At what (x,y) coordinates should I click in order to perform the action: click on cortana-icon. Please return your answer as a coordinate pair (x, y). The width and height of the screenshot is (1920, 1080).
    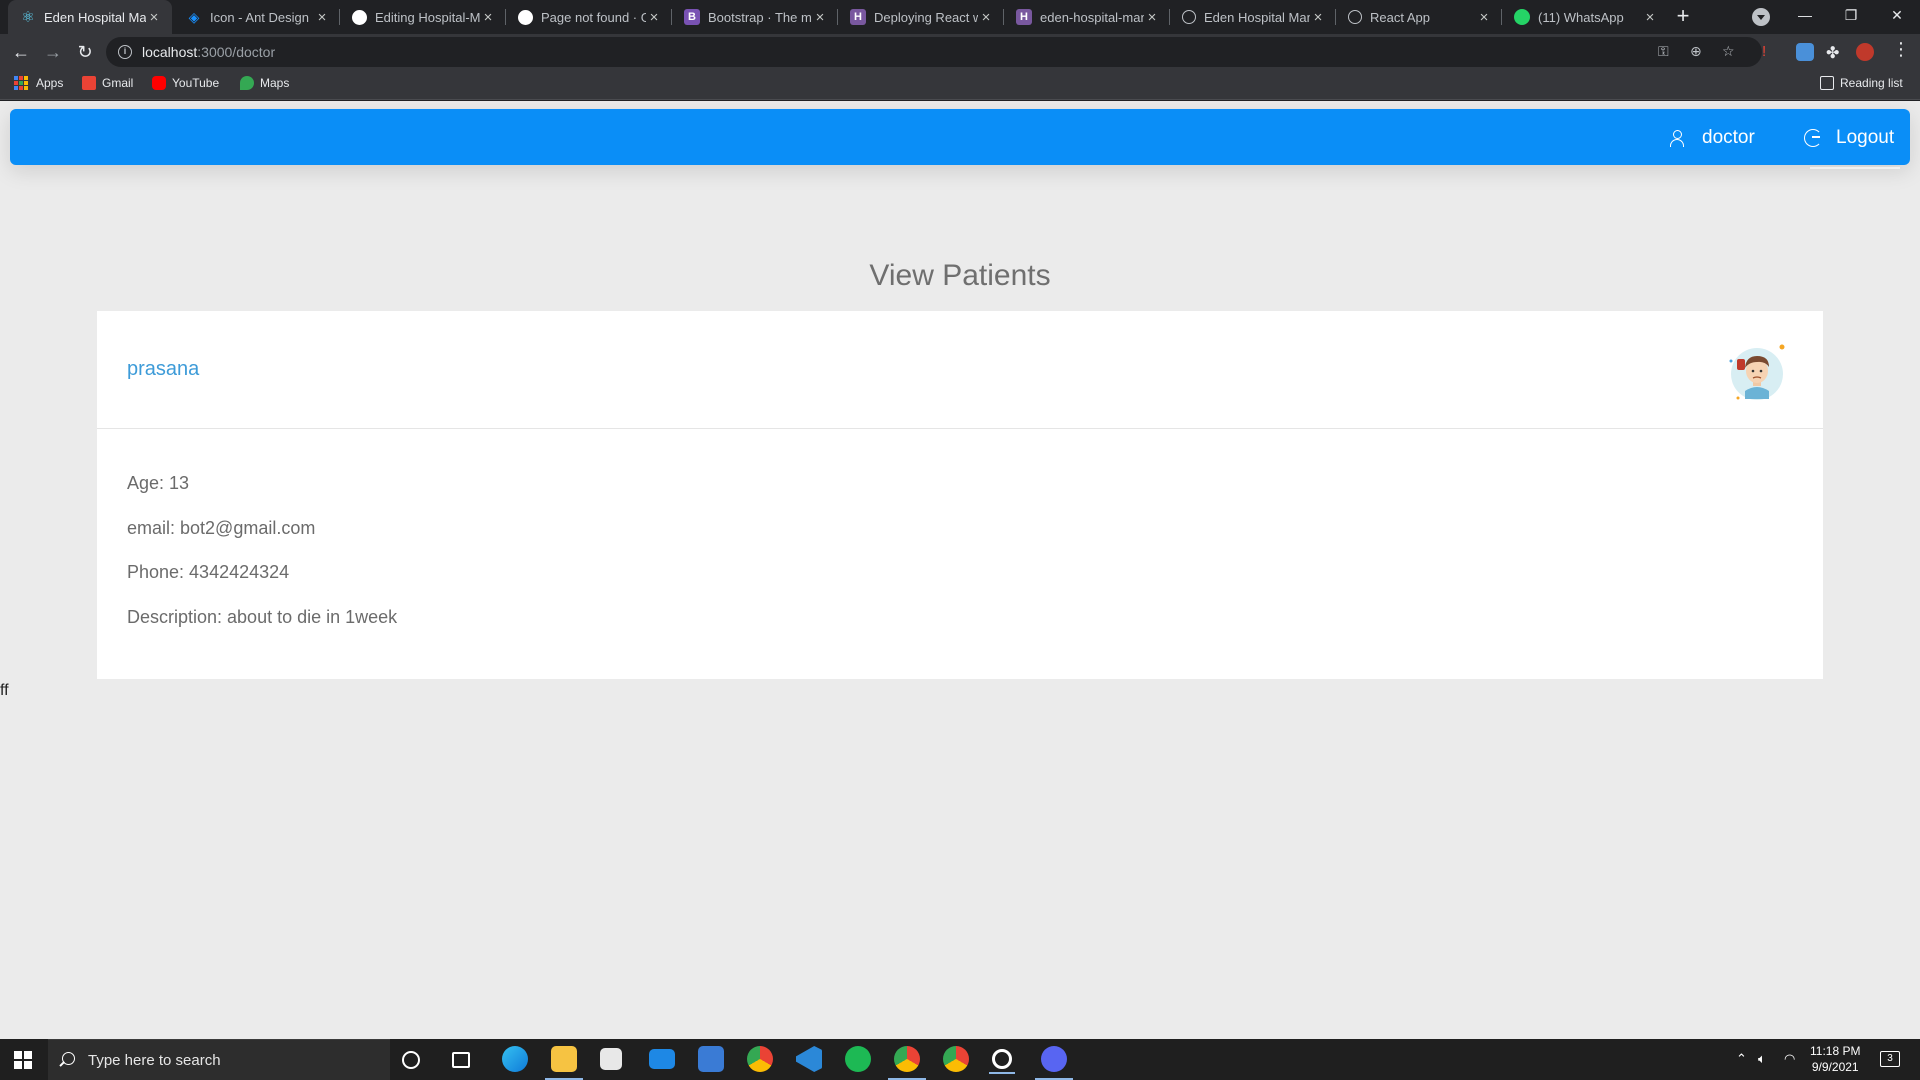
    Looking at the image, I should click on (411, 1060).